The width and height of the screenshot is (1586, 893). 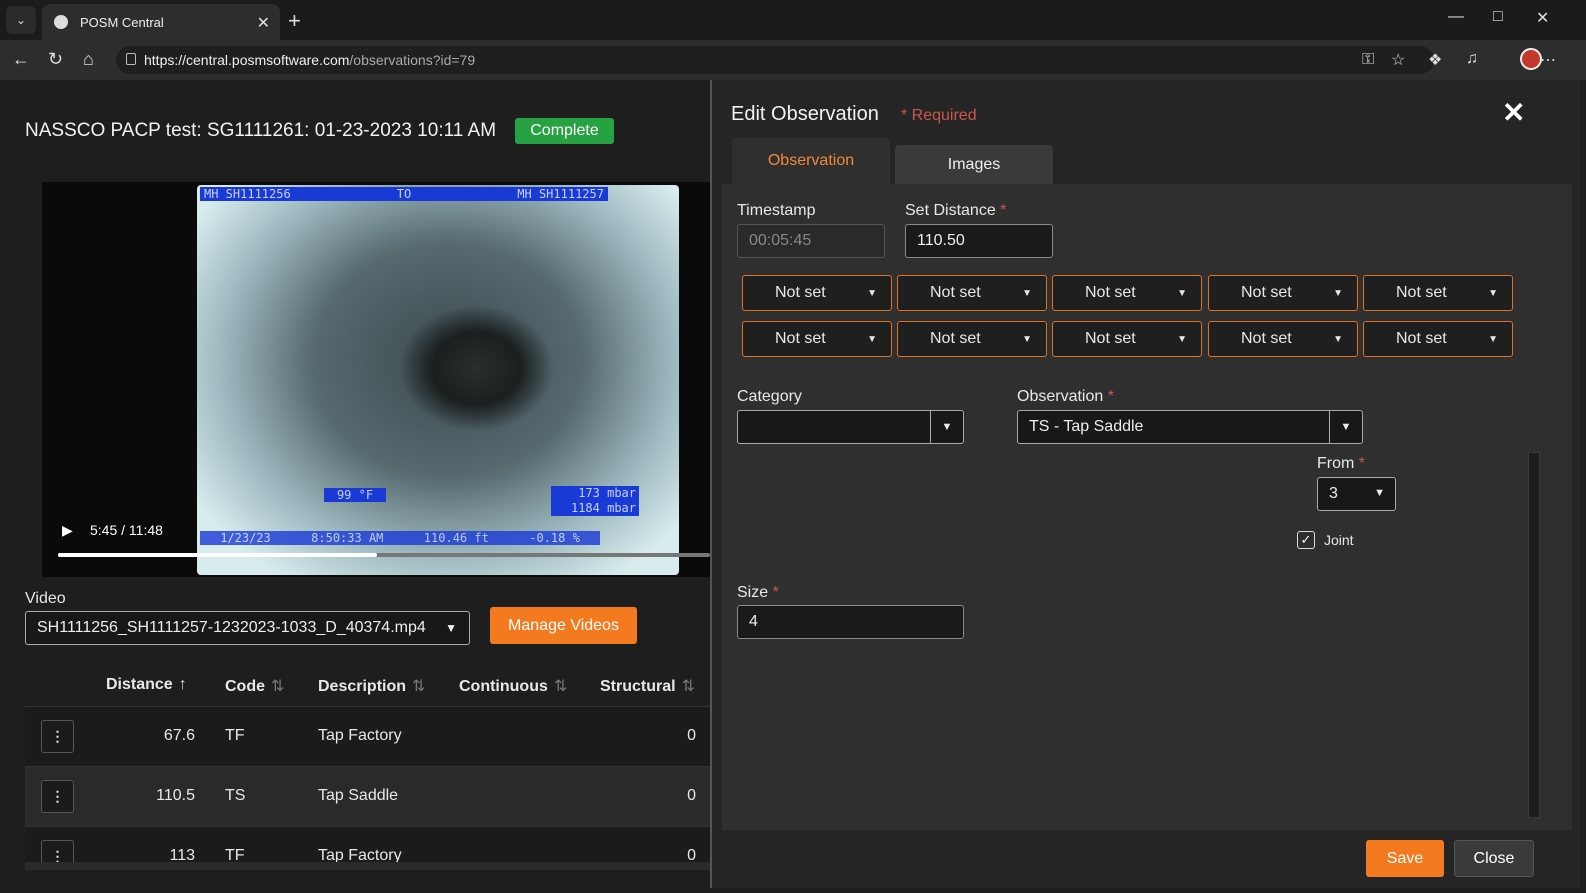 I want to click on more-icon: ⋯, so click(x=1548, y=60).